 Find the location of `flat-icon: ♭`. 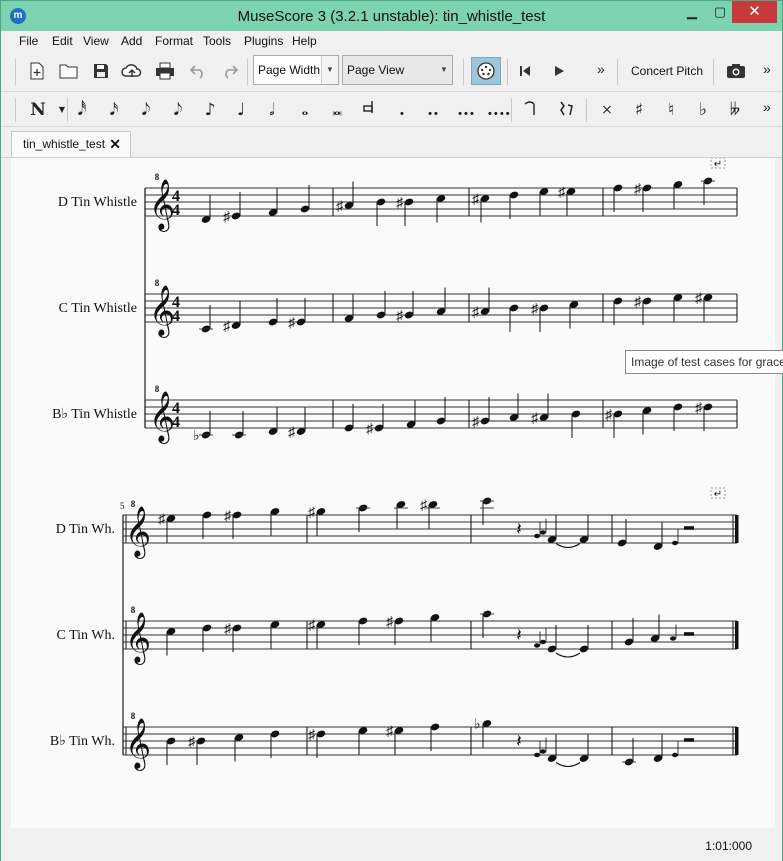

flat-icon: ♭ is located at coordinates (703, 110).